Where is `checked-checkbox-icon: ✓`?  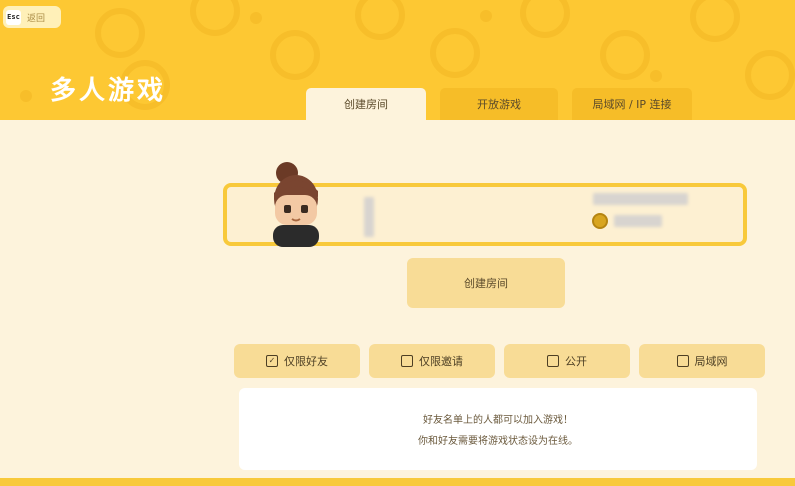
checked-checkbox-icon: ✓ is located at coordinates (272, 361).